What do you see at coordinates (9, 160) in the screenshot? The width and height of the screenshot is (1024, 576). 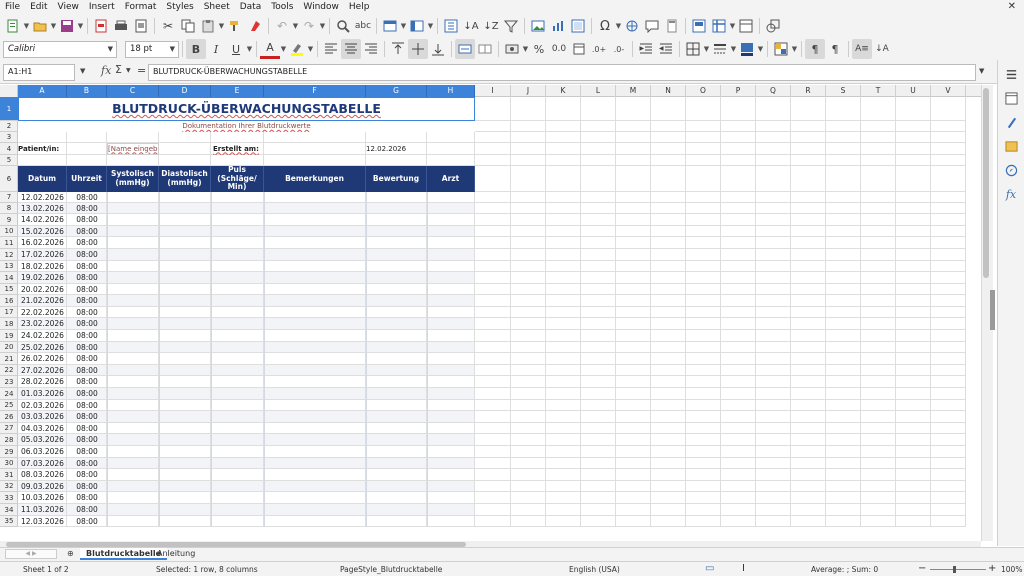 I see `row-header-5: 5` at bounding box center [9, 160].